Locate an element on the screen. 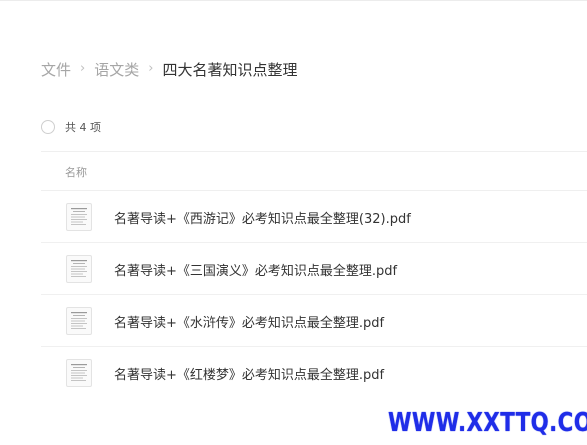 The image size is (587, 445). select-all-checkbox is located at coordinates (48, 127).